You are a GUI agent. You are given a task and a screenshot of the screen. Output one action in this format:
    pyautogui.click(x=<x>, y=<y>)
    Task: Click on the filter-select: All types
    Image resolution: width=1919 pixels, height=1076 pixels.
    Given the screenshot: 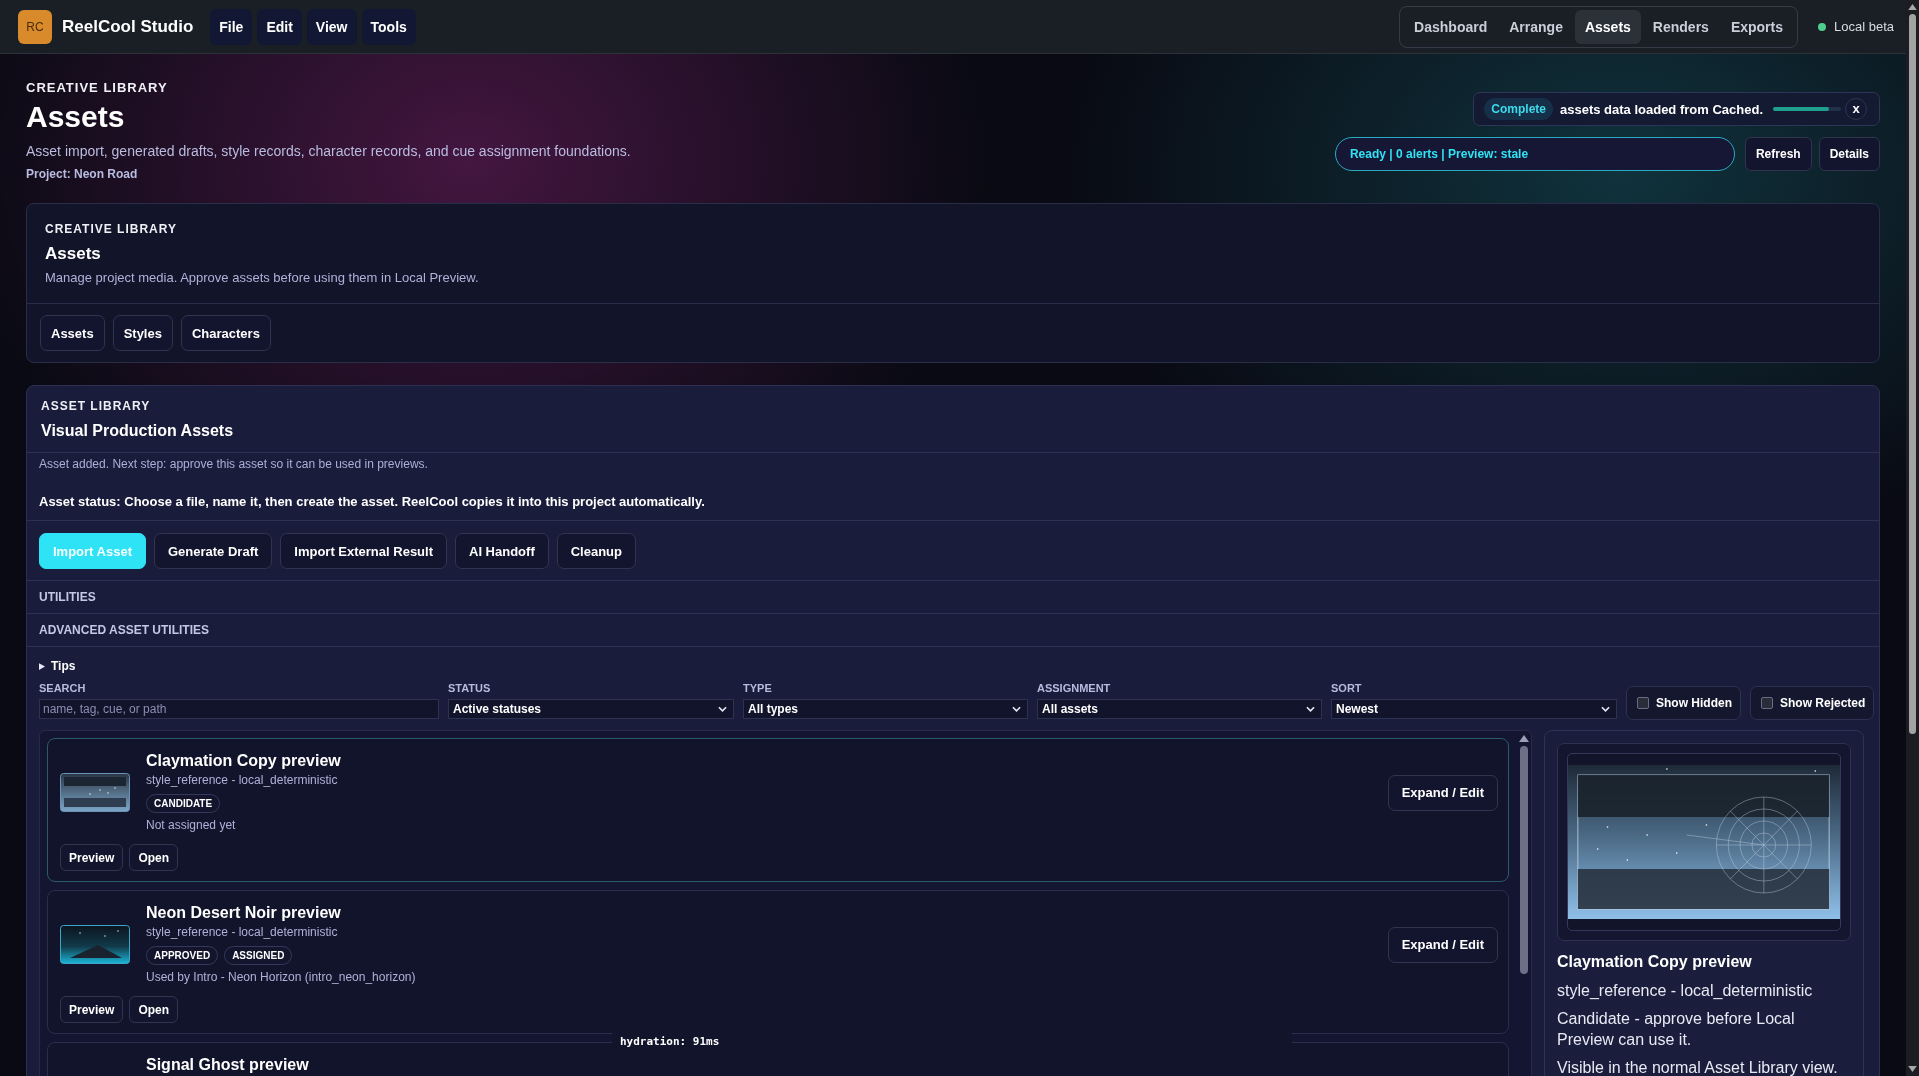 What is the action you would take?
    pyautogui.click(x=885, y=709)
    